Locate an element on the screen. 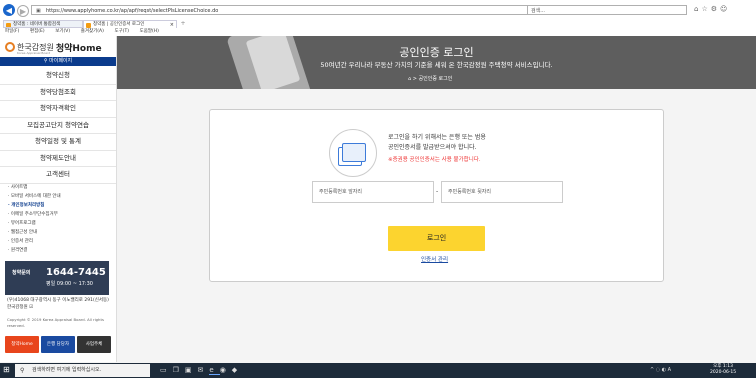  forward-button: ▶ is located at coordinates (23, 11).